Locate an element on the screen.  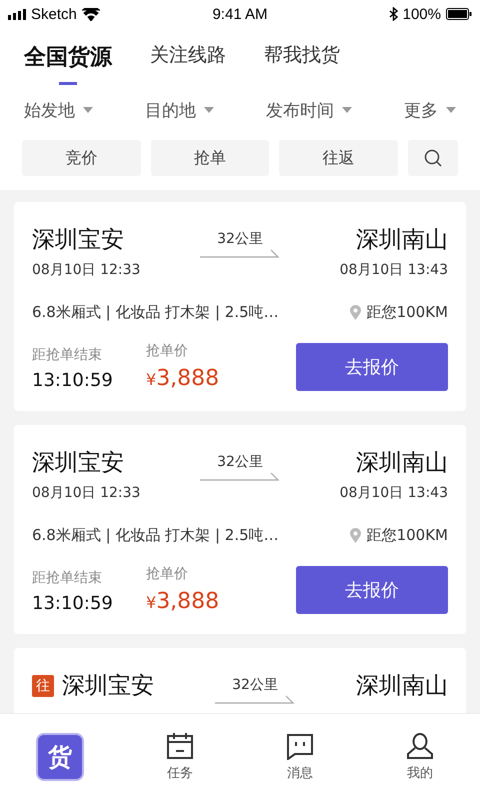
search-button is located at coordinates (433, 158).